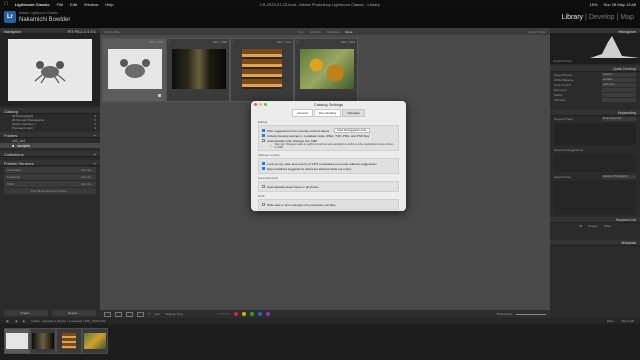 This screenshot has height=360, width=640. I want to click on tab-file-handling: File Handling, so click(327, 113).